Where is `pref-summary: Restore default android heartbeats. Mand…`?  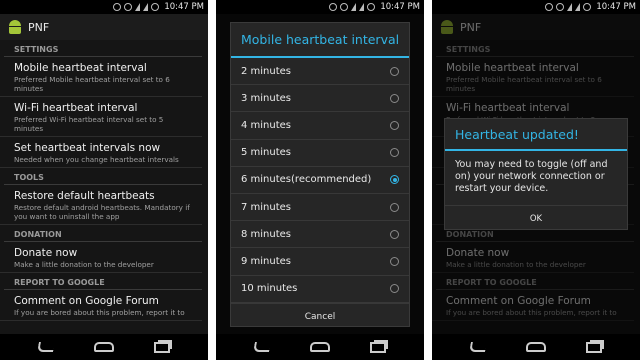
pref-summary: Restore default android heartbeats. Mand… is located at coordinates (102, 212).